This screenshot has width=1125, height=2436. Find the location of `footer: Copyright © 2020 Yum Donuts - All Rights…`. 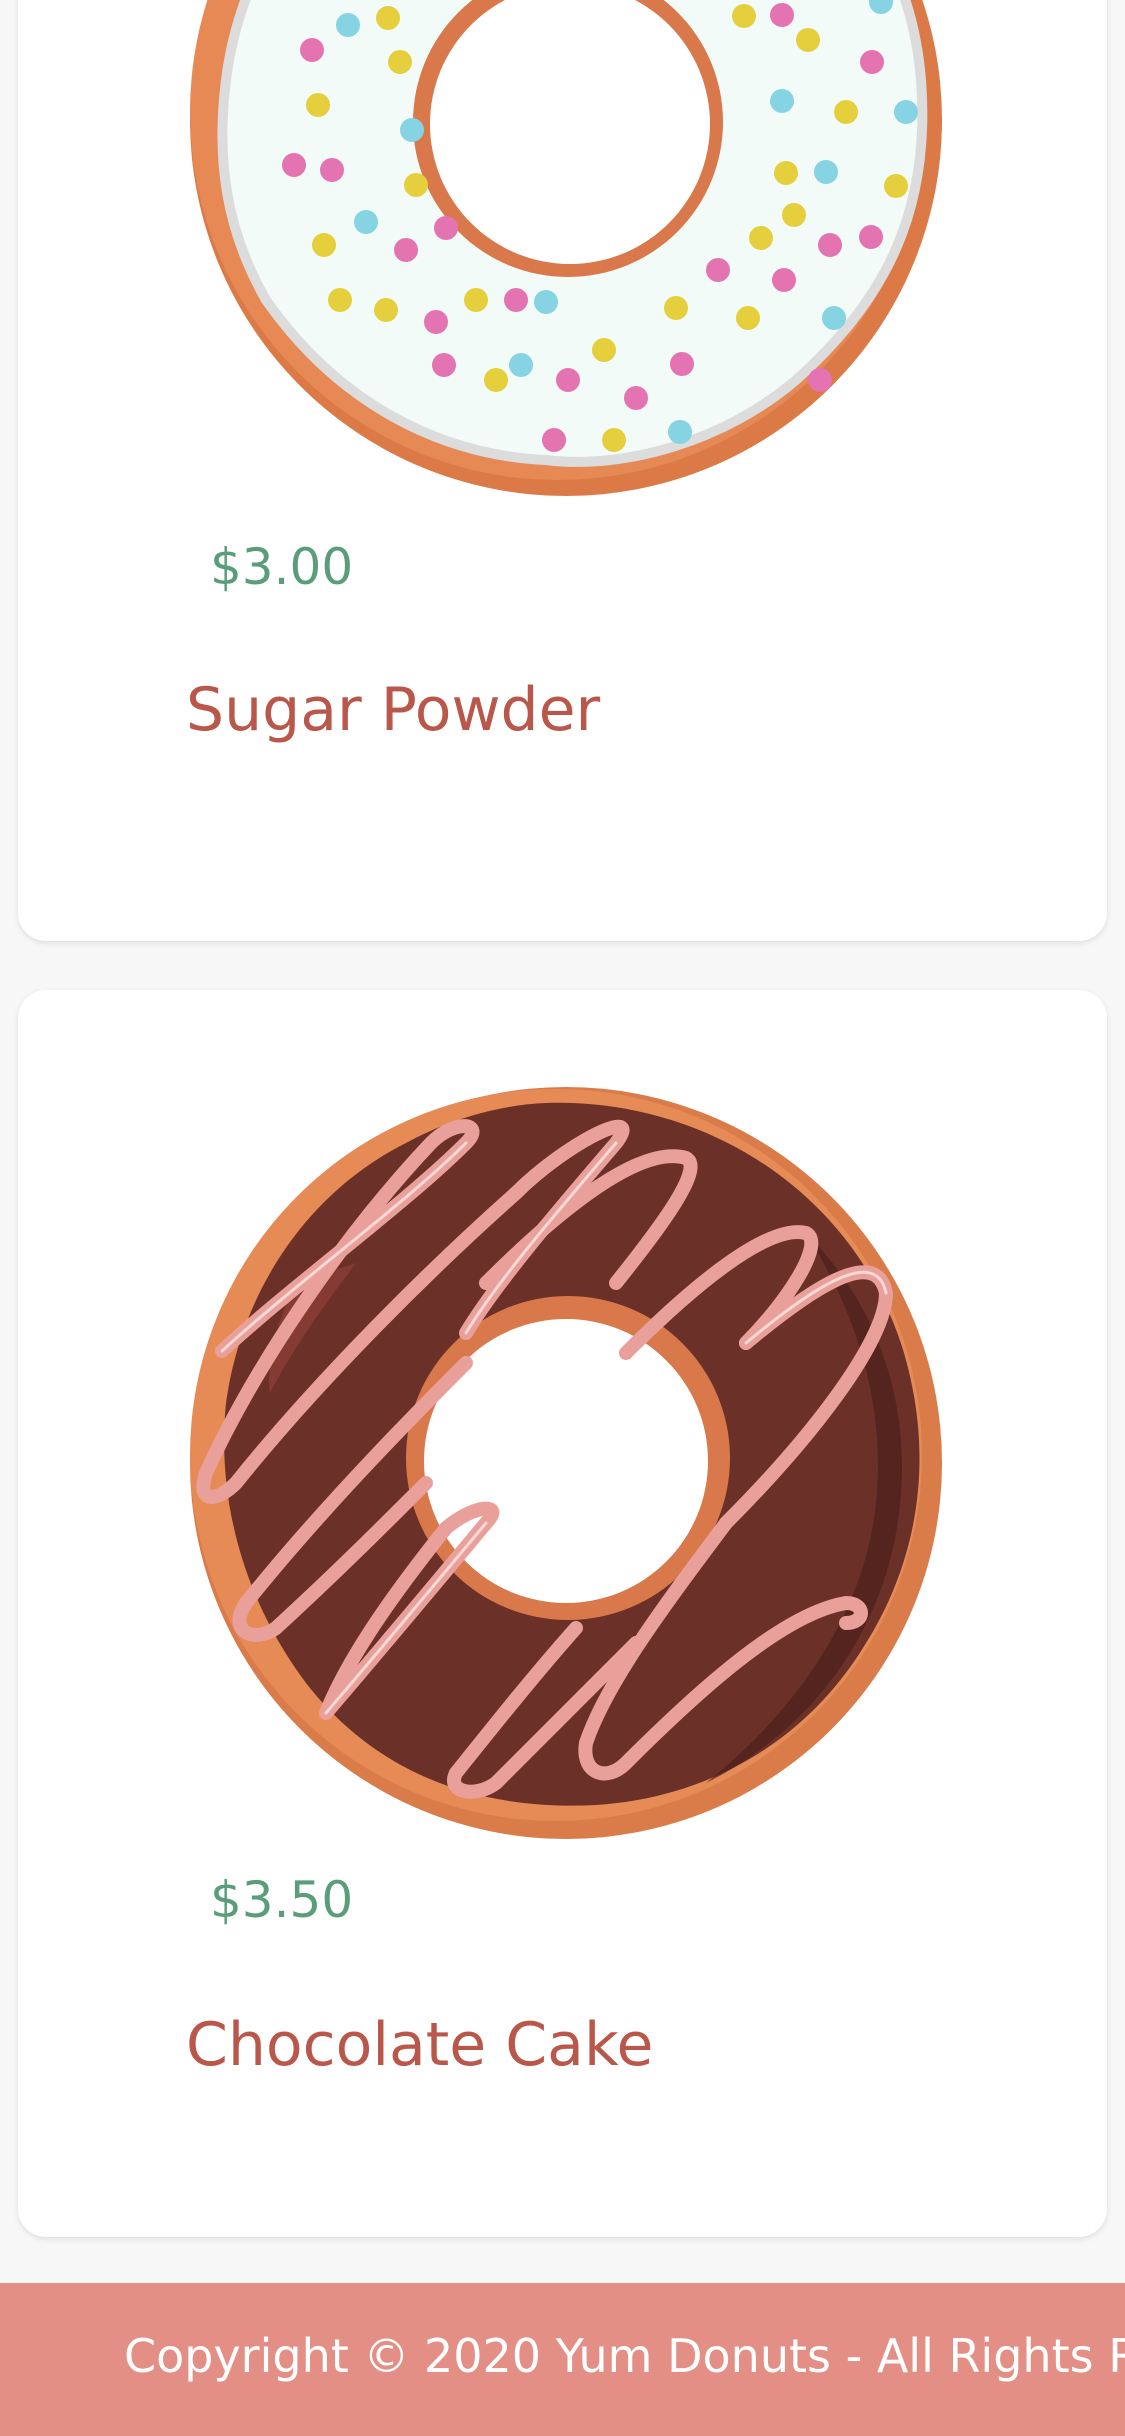

footer: Copyright © 2020 Yum Donuts - All Rights… is located at coordinates (562, 2359).